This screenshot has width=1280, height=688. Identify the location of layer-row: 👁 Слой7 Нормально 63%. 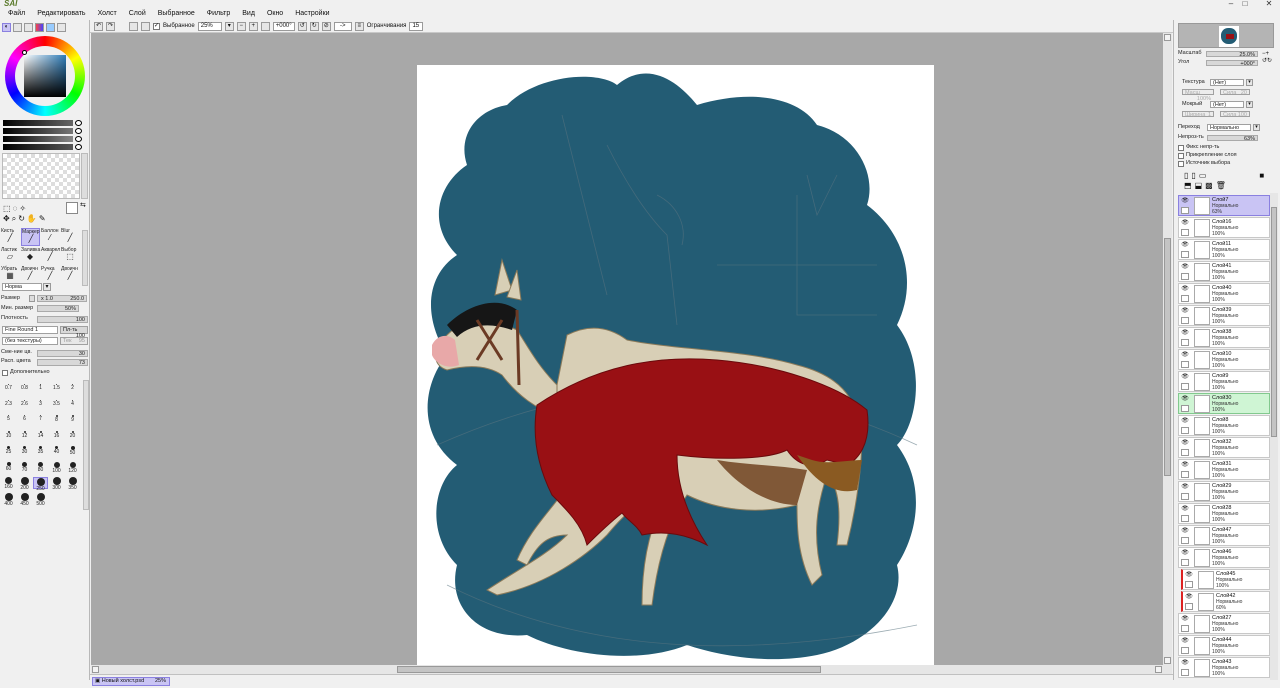
(1224, 205).